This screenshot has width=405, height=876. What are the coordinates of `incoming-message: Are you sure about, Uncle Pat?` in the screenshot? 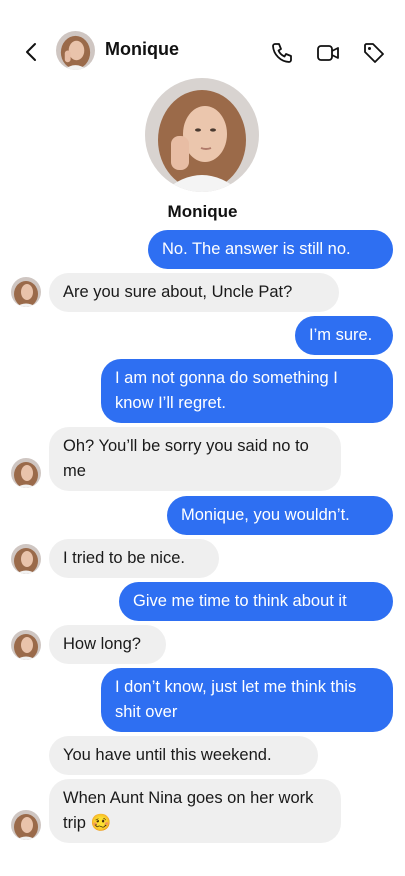 It's located at (194, 292).